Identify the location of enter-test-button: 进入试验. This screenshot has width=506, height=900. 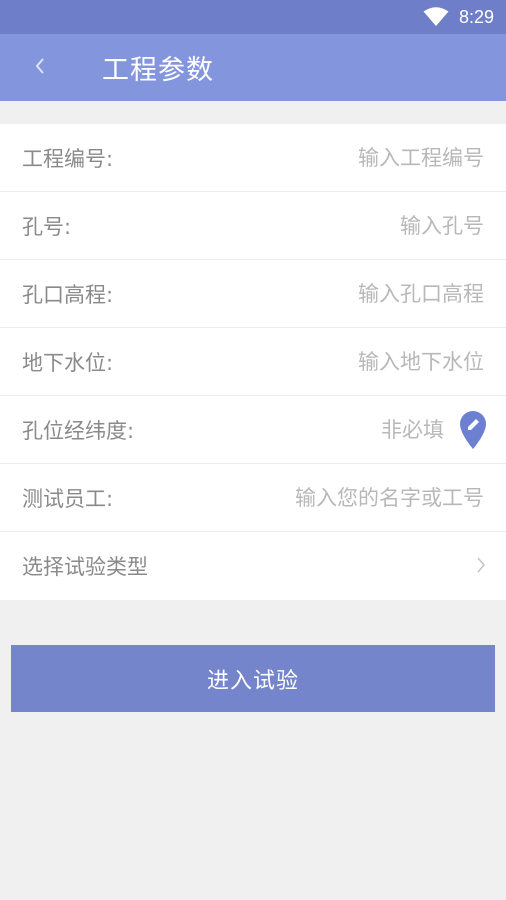
(253, 678).